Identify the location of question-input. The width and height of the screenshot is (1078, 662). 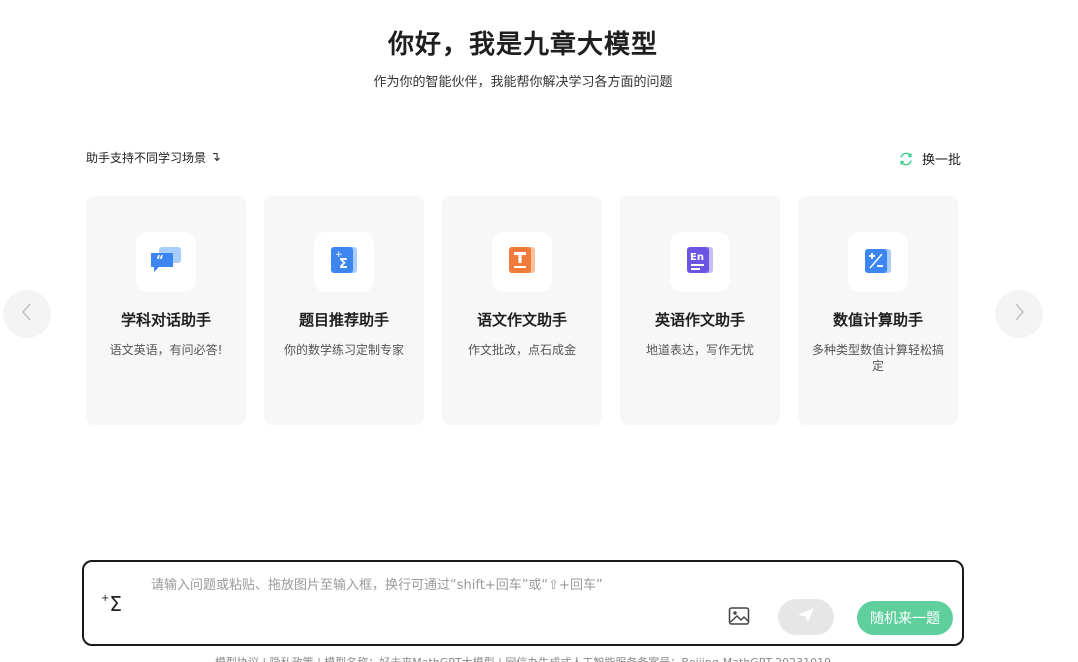
(501, 585).